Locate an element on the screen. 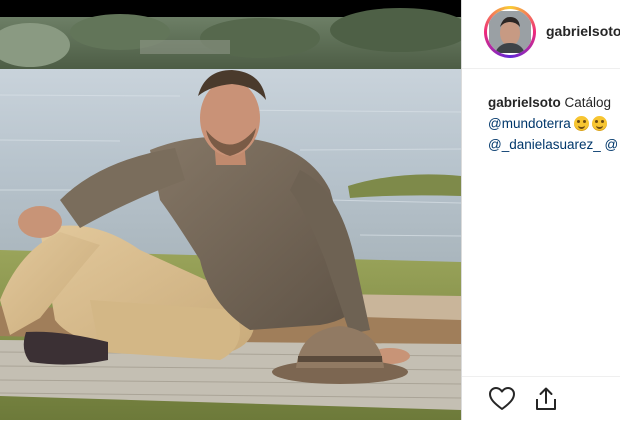  share-icon is located at coordinates (546, 399).